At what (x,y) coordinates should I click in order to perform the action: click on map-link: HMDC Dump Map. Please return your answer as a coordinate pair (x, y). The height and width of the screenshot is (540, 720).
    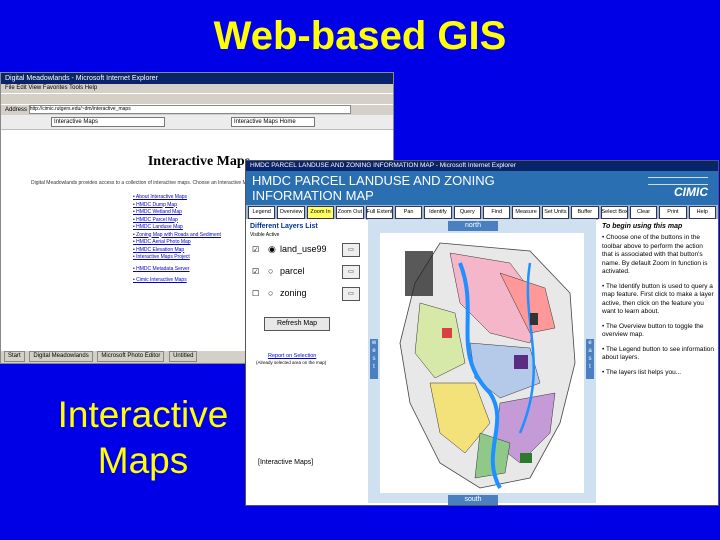
    Looking at the image, I should click on (177, 206).